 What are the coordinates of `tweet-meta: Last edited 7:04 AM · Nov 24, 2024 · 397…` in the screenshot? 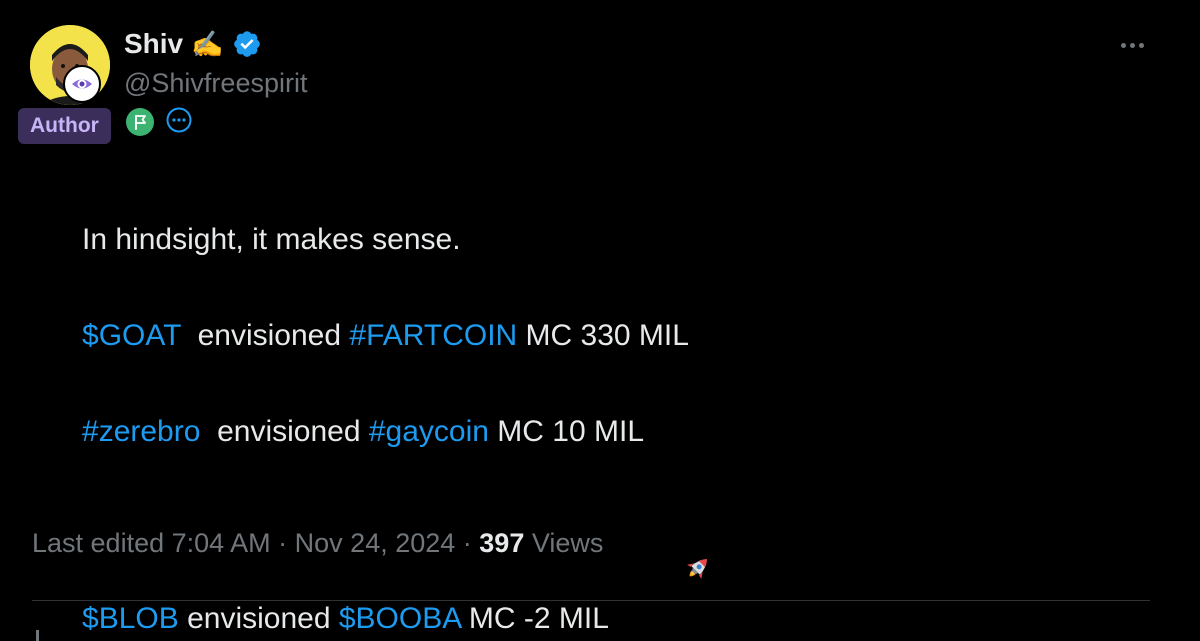 It's located at (317, 543).